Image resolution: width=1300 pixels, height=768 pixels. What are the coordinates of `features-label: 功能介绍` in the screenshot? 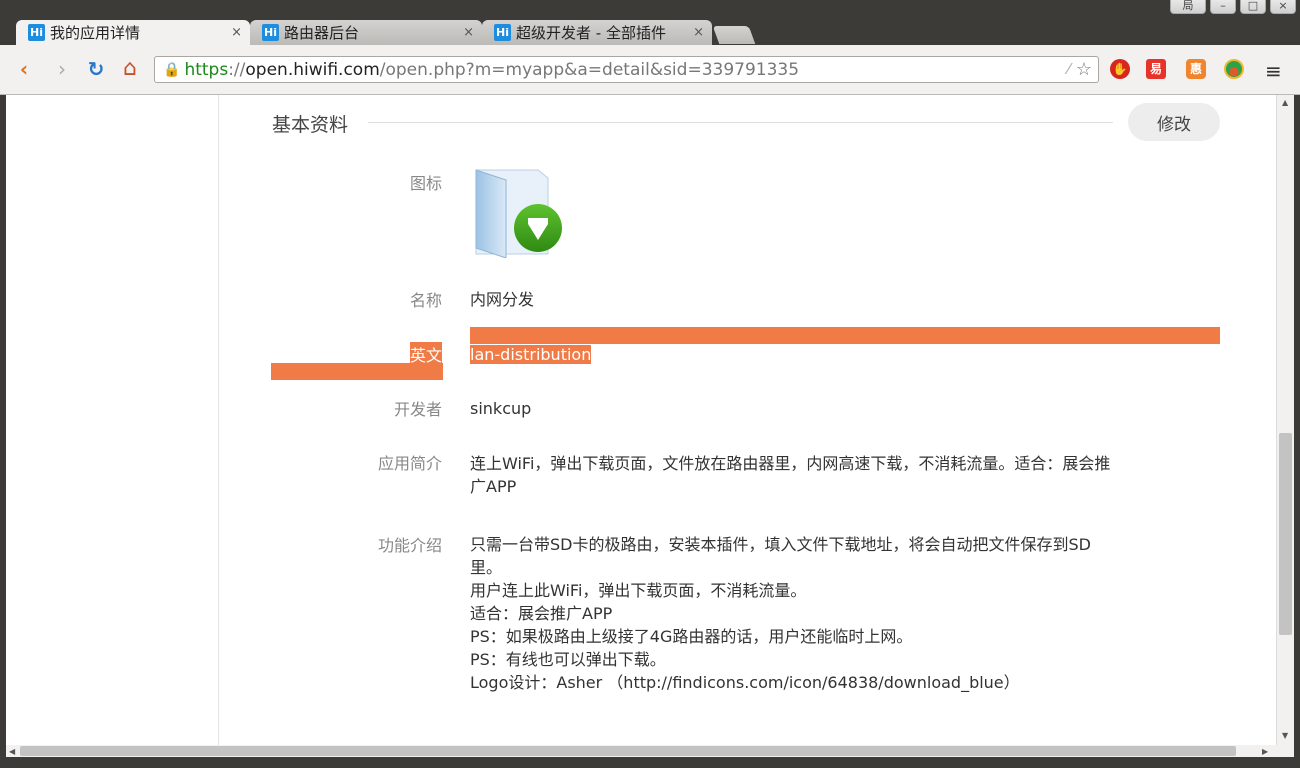 It's located at (409, 545).